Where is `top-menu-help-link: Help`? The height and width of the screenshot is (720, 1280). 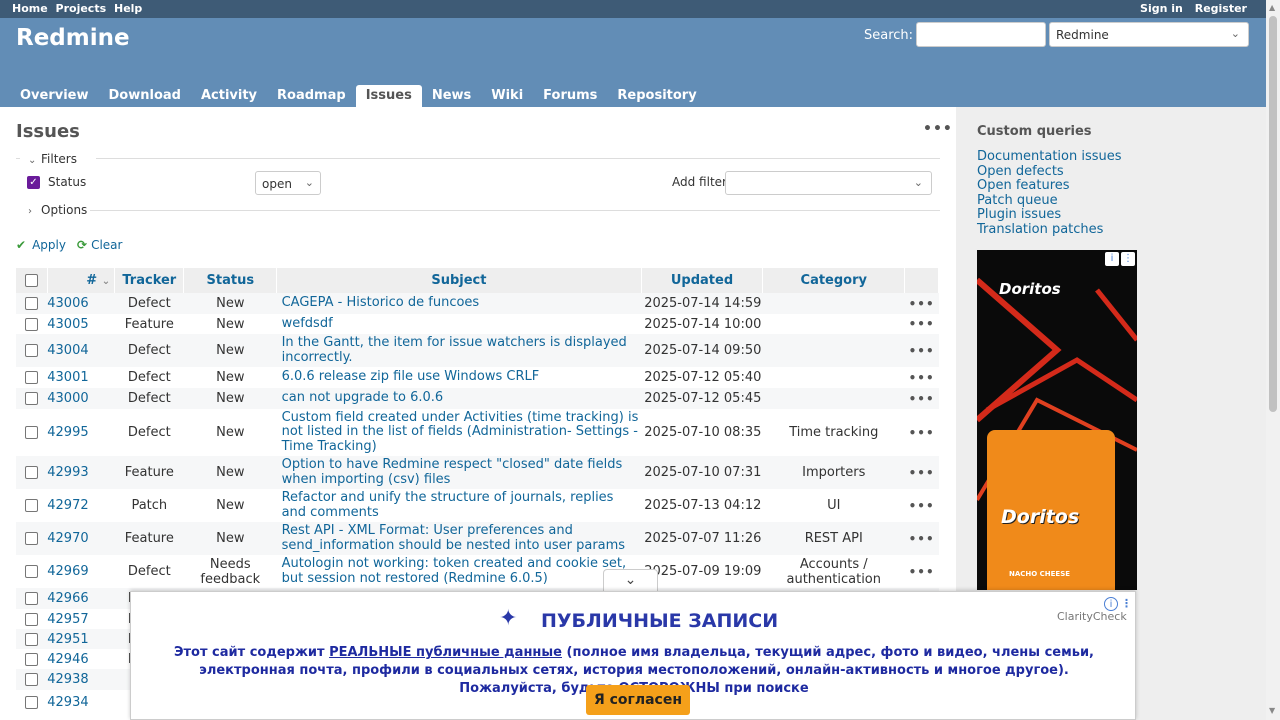
top-menu-help-link: Help is located at coordinates (128, 8).